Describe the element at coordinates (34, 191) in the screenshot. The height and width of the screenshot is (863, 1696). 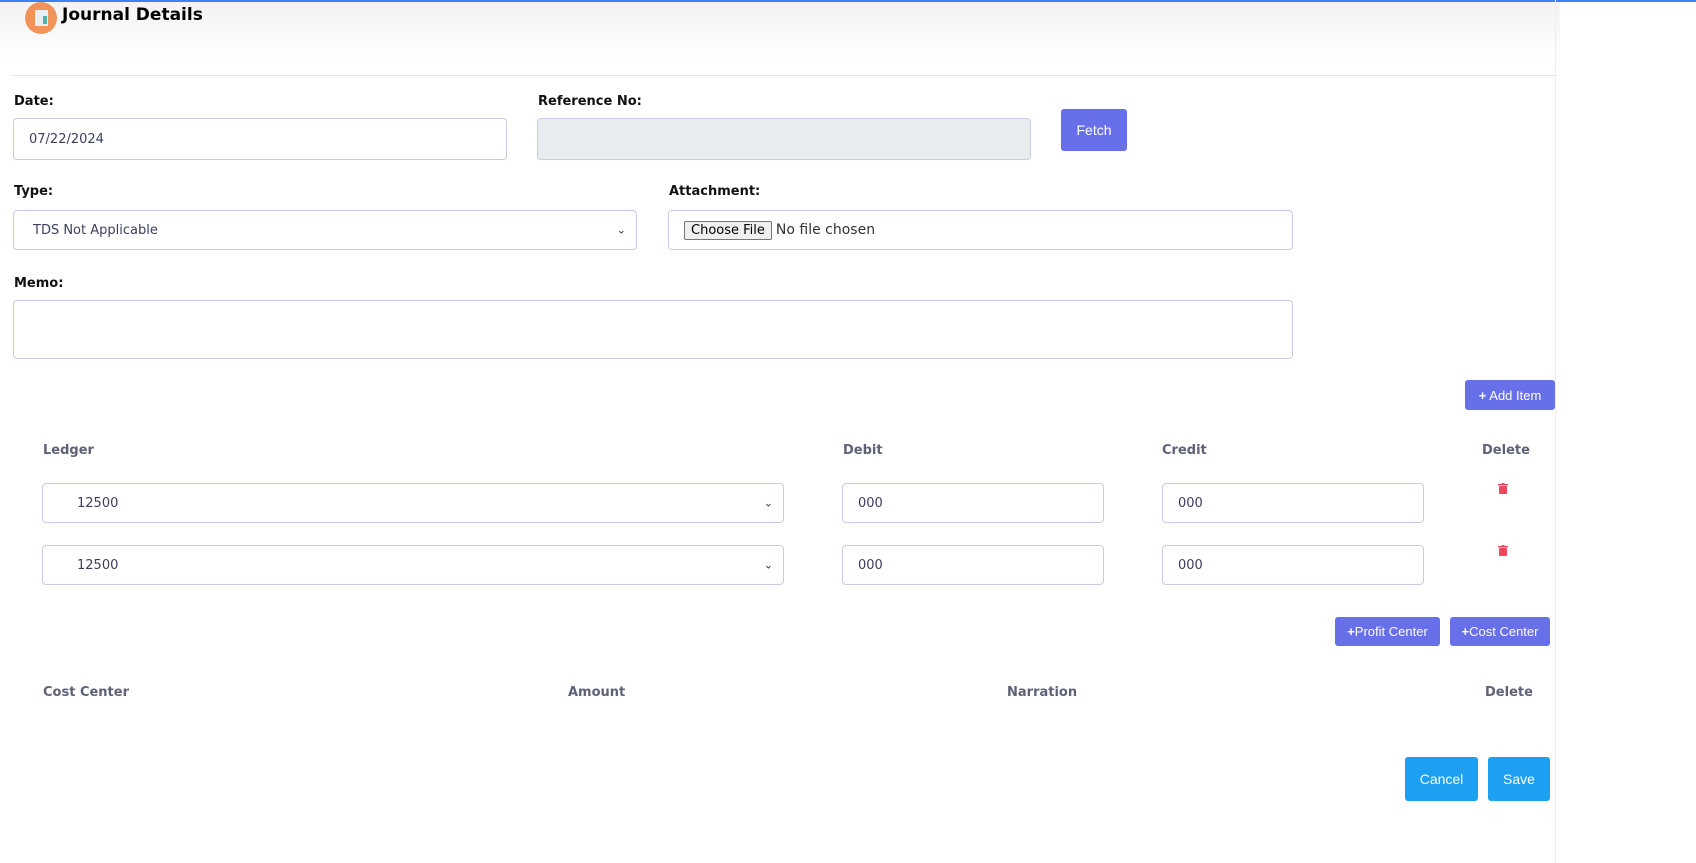
I see `type-label: Type:` at that location.